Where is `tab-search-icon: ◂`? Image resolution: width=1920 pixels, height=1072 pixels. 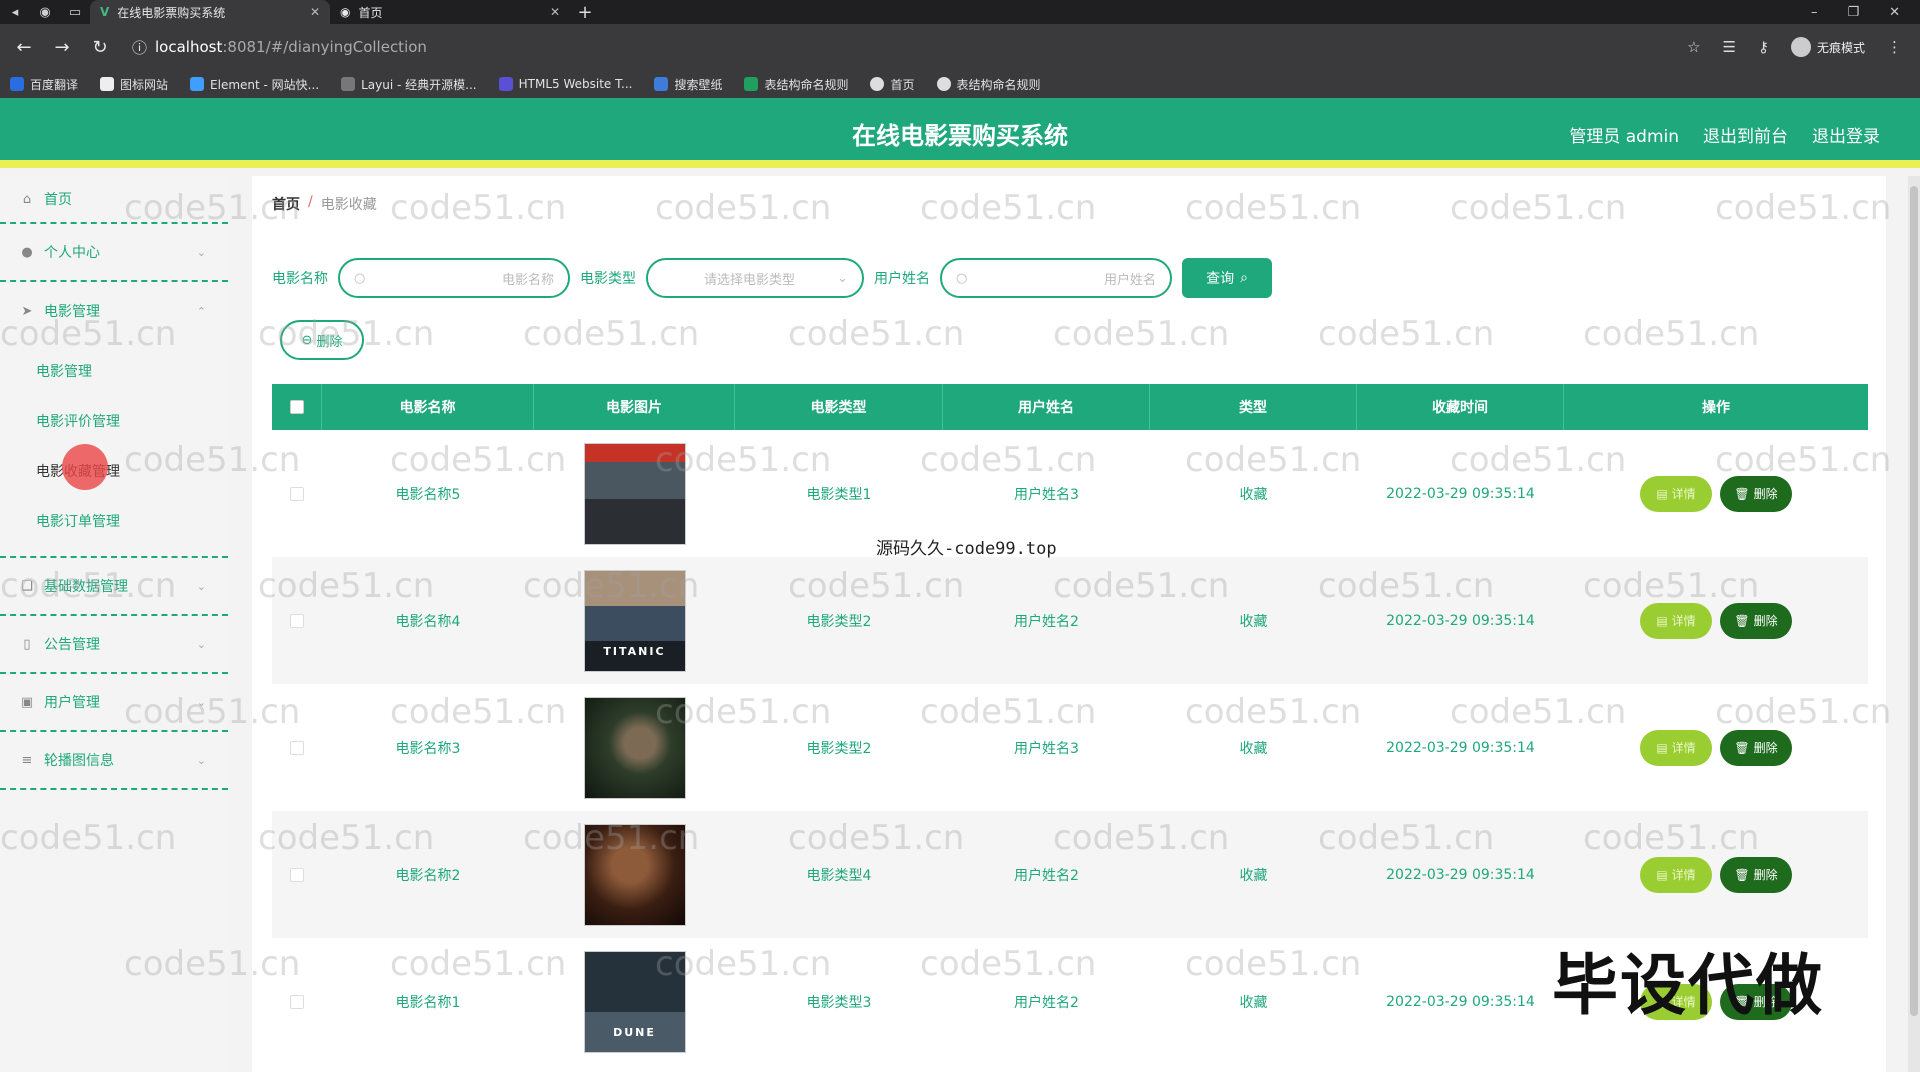
tab-search-icon: ◂ is located at coordinates (15, 12).